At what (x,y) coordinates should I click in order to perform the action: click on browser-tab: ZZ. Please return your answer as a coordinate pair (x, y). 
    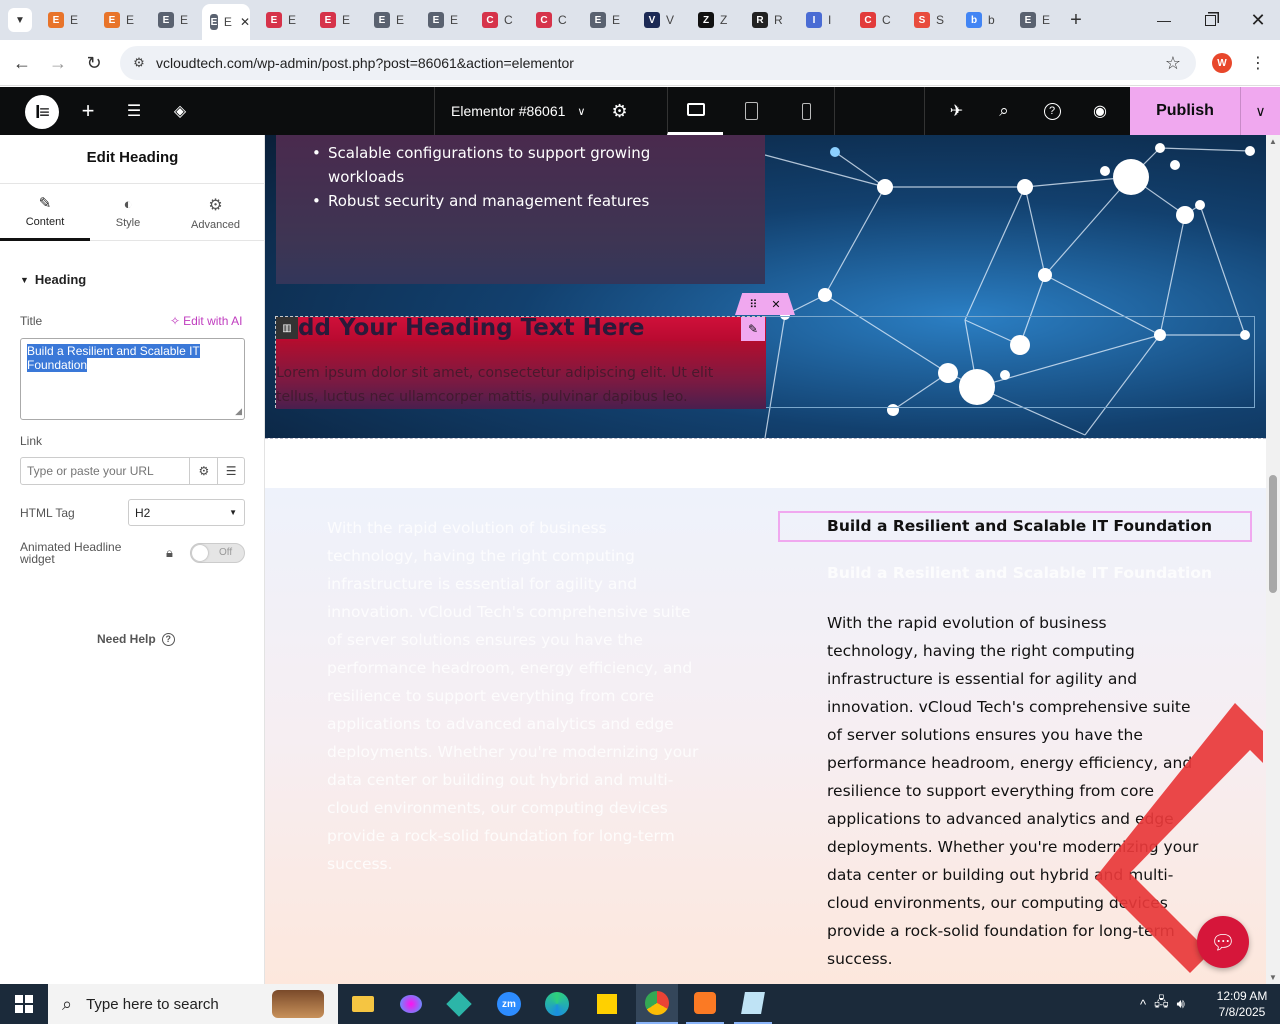
    Looking at the image, I should click on (716, 20).